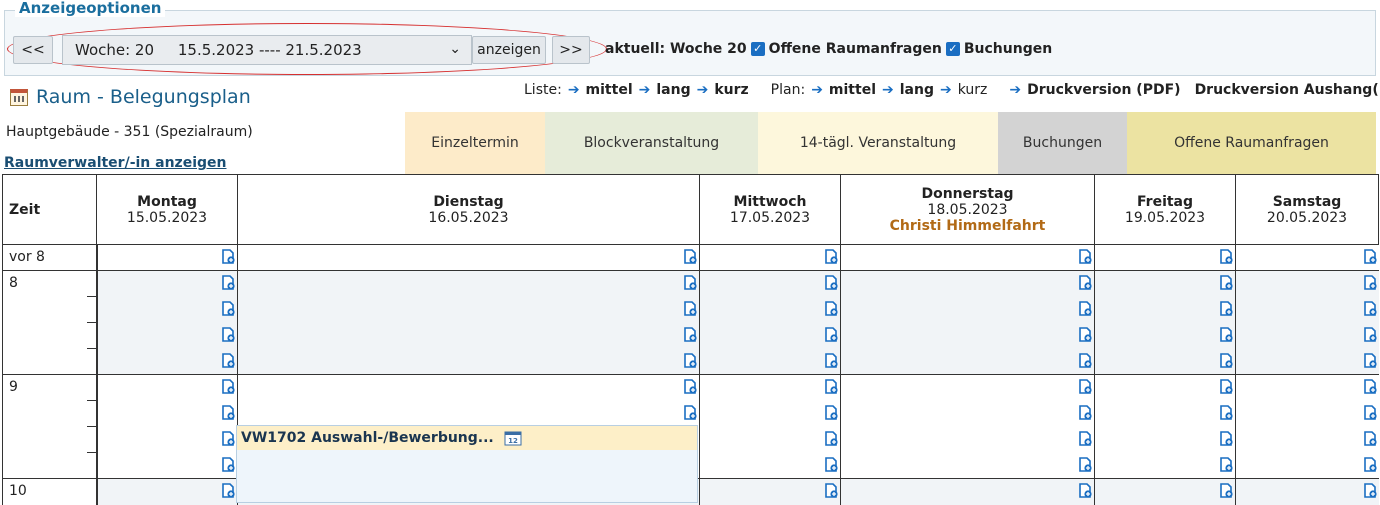 The height and width of the screenshot is (505, 1380). I want to click on prev-week-button: <<, so click(33, 50).